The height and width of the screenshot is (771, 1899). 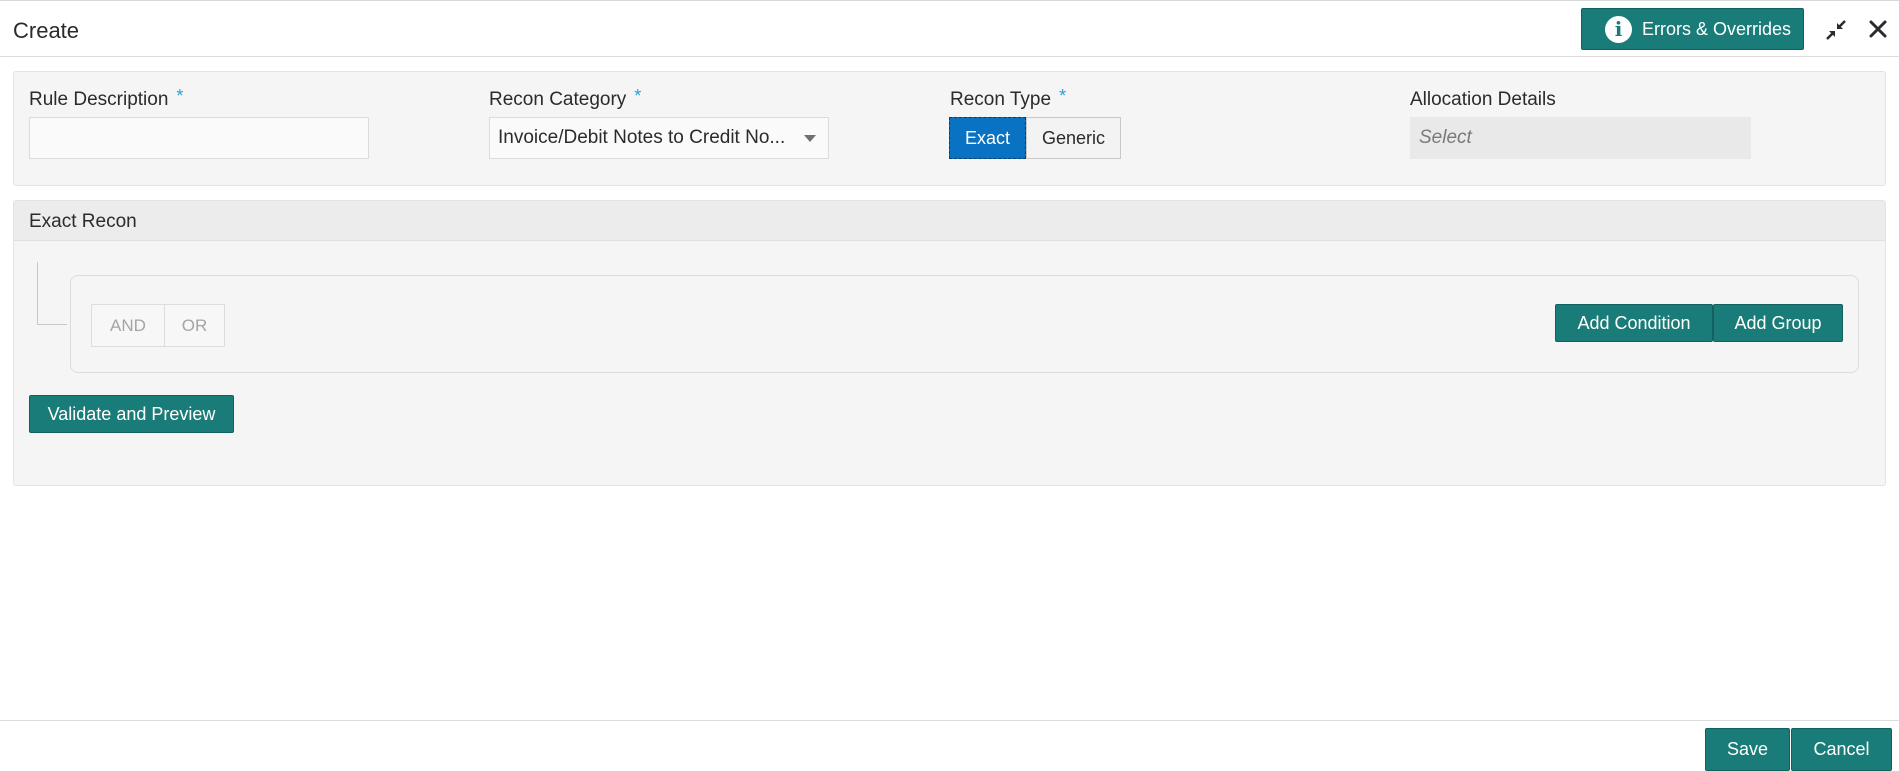 What do you see at coordinates (1841, 749) in the screenshot?
I see `cancel-button: Cancel` at bounding box center [1841, 749].